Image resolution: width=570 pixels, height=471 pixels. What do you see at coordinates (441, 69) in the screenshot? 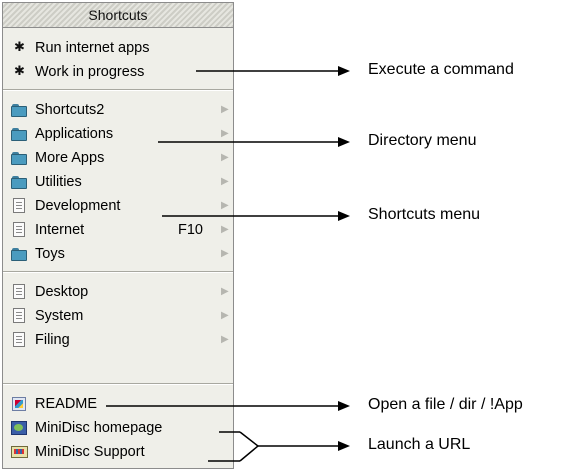
I see `annotation-execute-command: Execute a command` at bounding box center [441, 69].